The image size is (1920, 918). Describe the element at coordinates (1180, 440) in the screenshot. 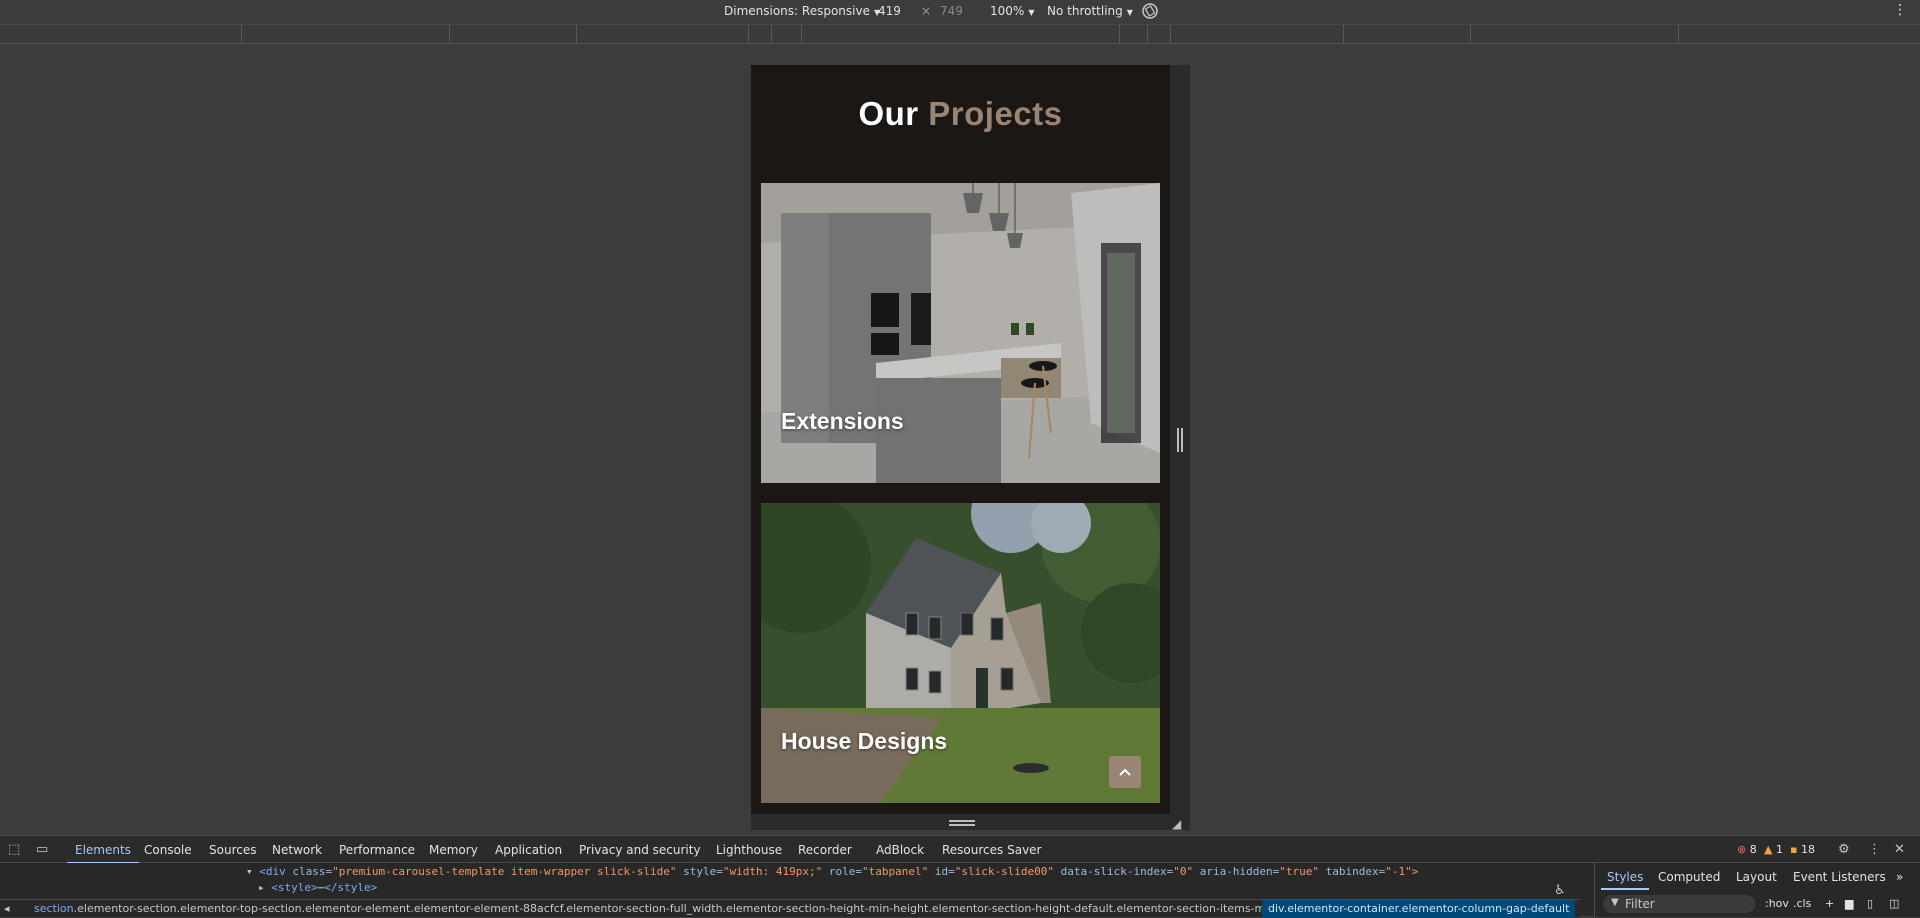

I see `resize-handle-right` at that location.